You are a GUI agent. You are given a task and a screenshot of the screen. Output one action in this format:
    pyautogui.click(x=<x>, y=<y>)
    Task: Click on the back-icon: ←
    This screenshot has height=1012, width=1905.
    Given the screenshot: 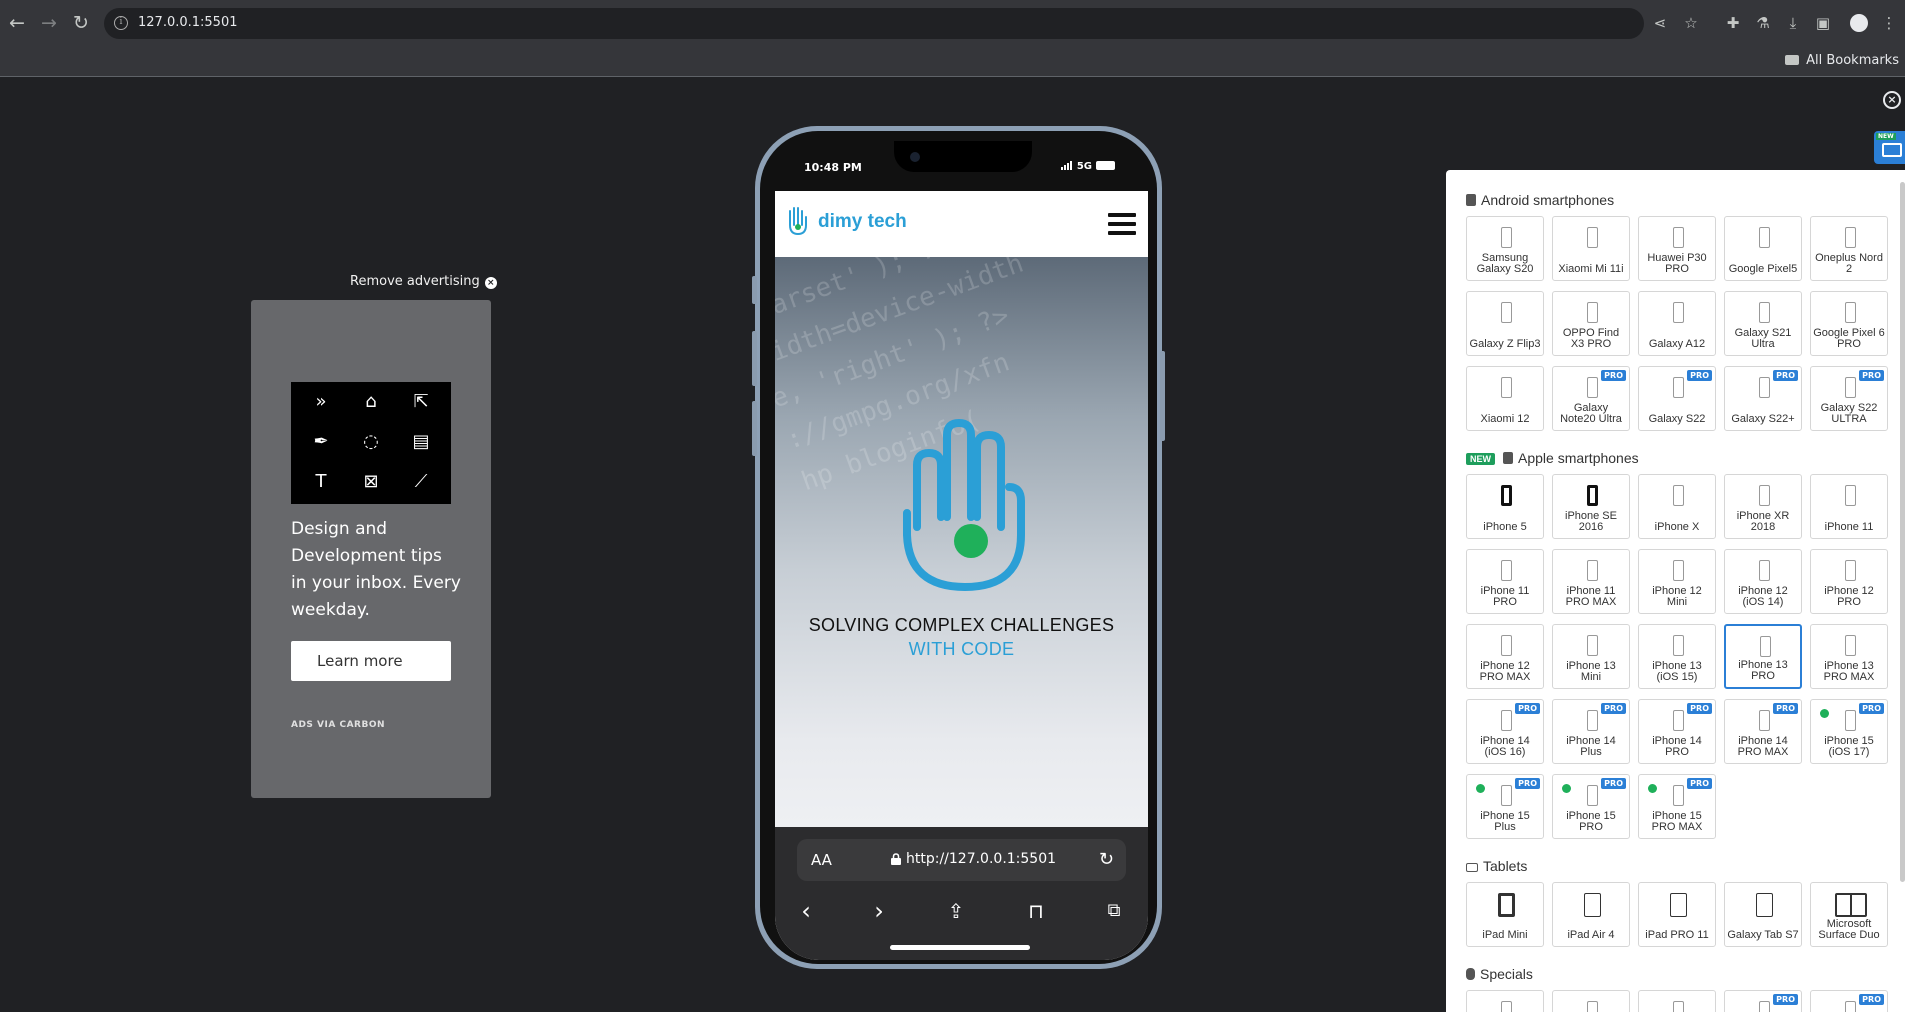 What is the action you would take?
    pyautogui.click(x=17, y=23)
    